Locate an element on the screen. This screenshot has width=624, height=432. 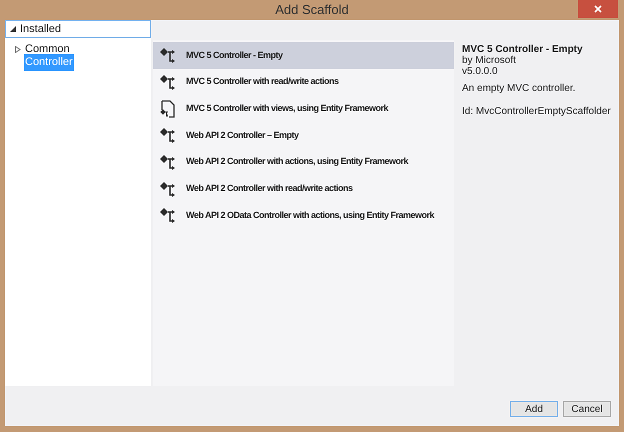
cancel-button: Cancel is located at coordinates (587, 409).